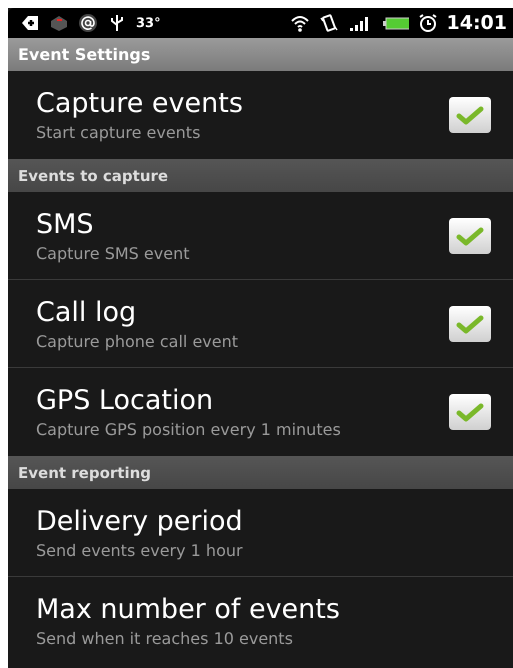  What do you see at coordinates (87, 312) in the screenshot?
I see `preference-title: Call log` at bounding box center [87, 312].